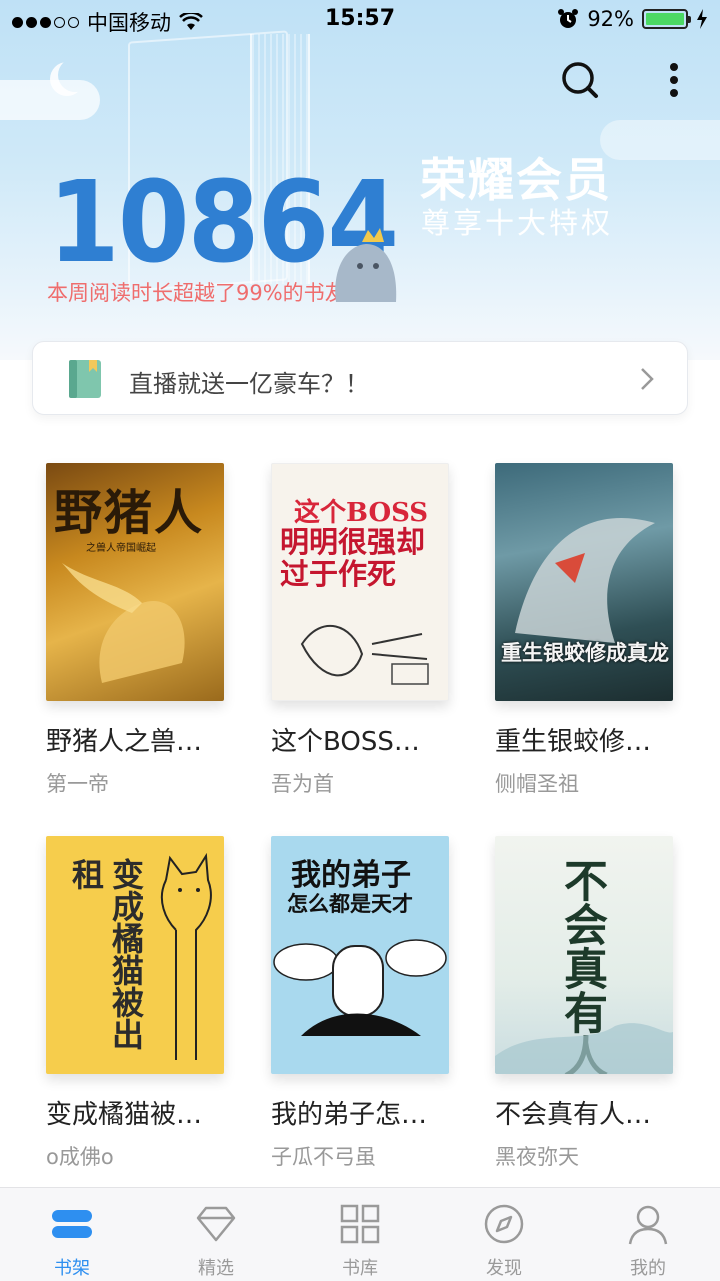 The image size is (720, 1281). I want to click on vip-subtitle: 尊享十大特权, so click(517, 223).